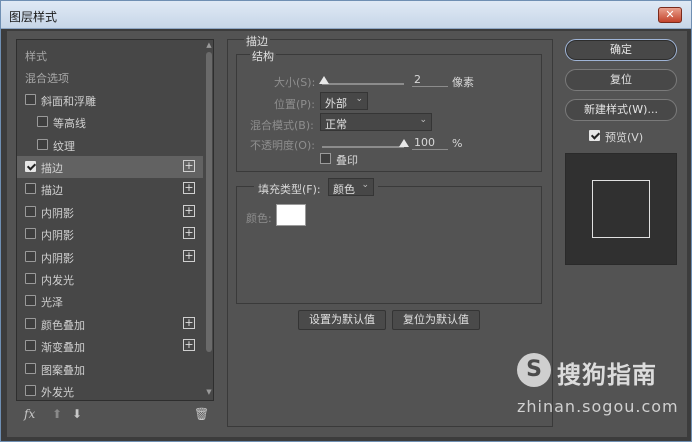 The image size is (692, 442). Describe the element at coordinates (624, 137) in the screenshot. I see `preview-label: 预览(V)` at that location.